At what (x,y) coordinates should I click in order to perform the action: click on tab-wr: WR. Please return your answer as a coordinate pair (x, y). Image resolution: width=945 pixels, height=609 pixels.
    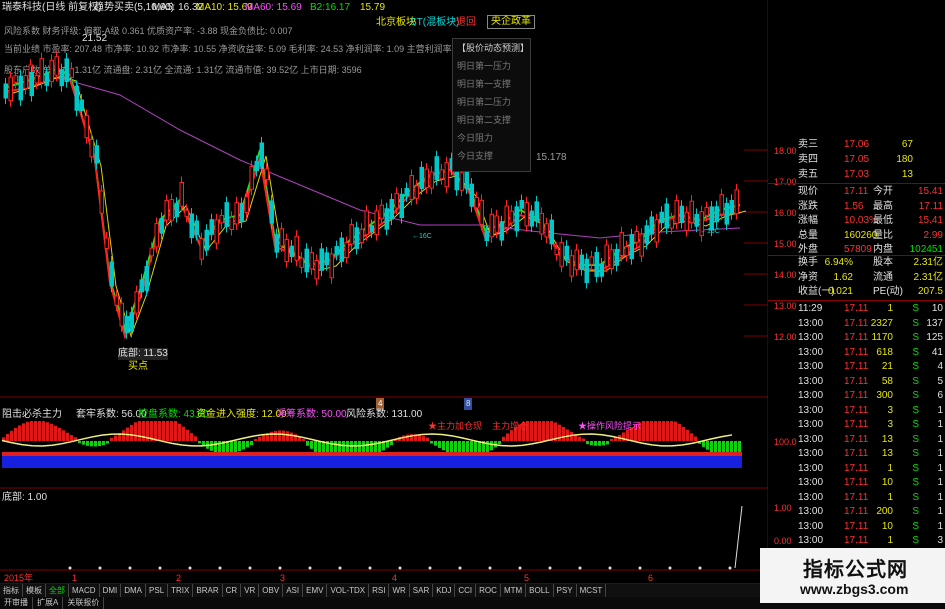
    Looking at the image, I should click on (399, 590).